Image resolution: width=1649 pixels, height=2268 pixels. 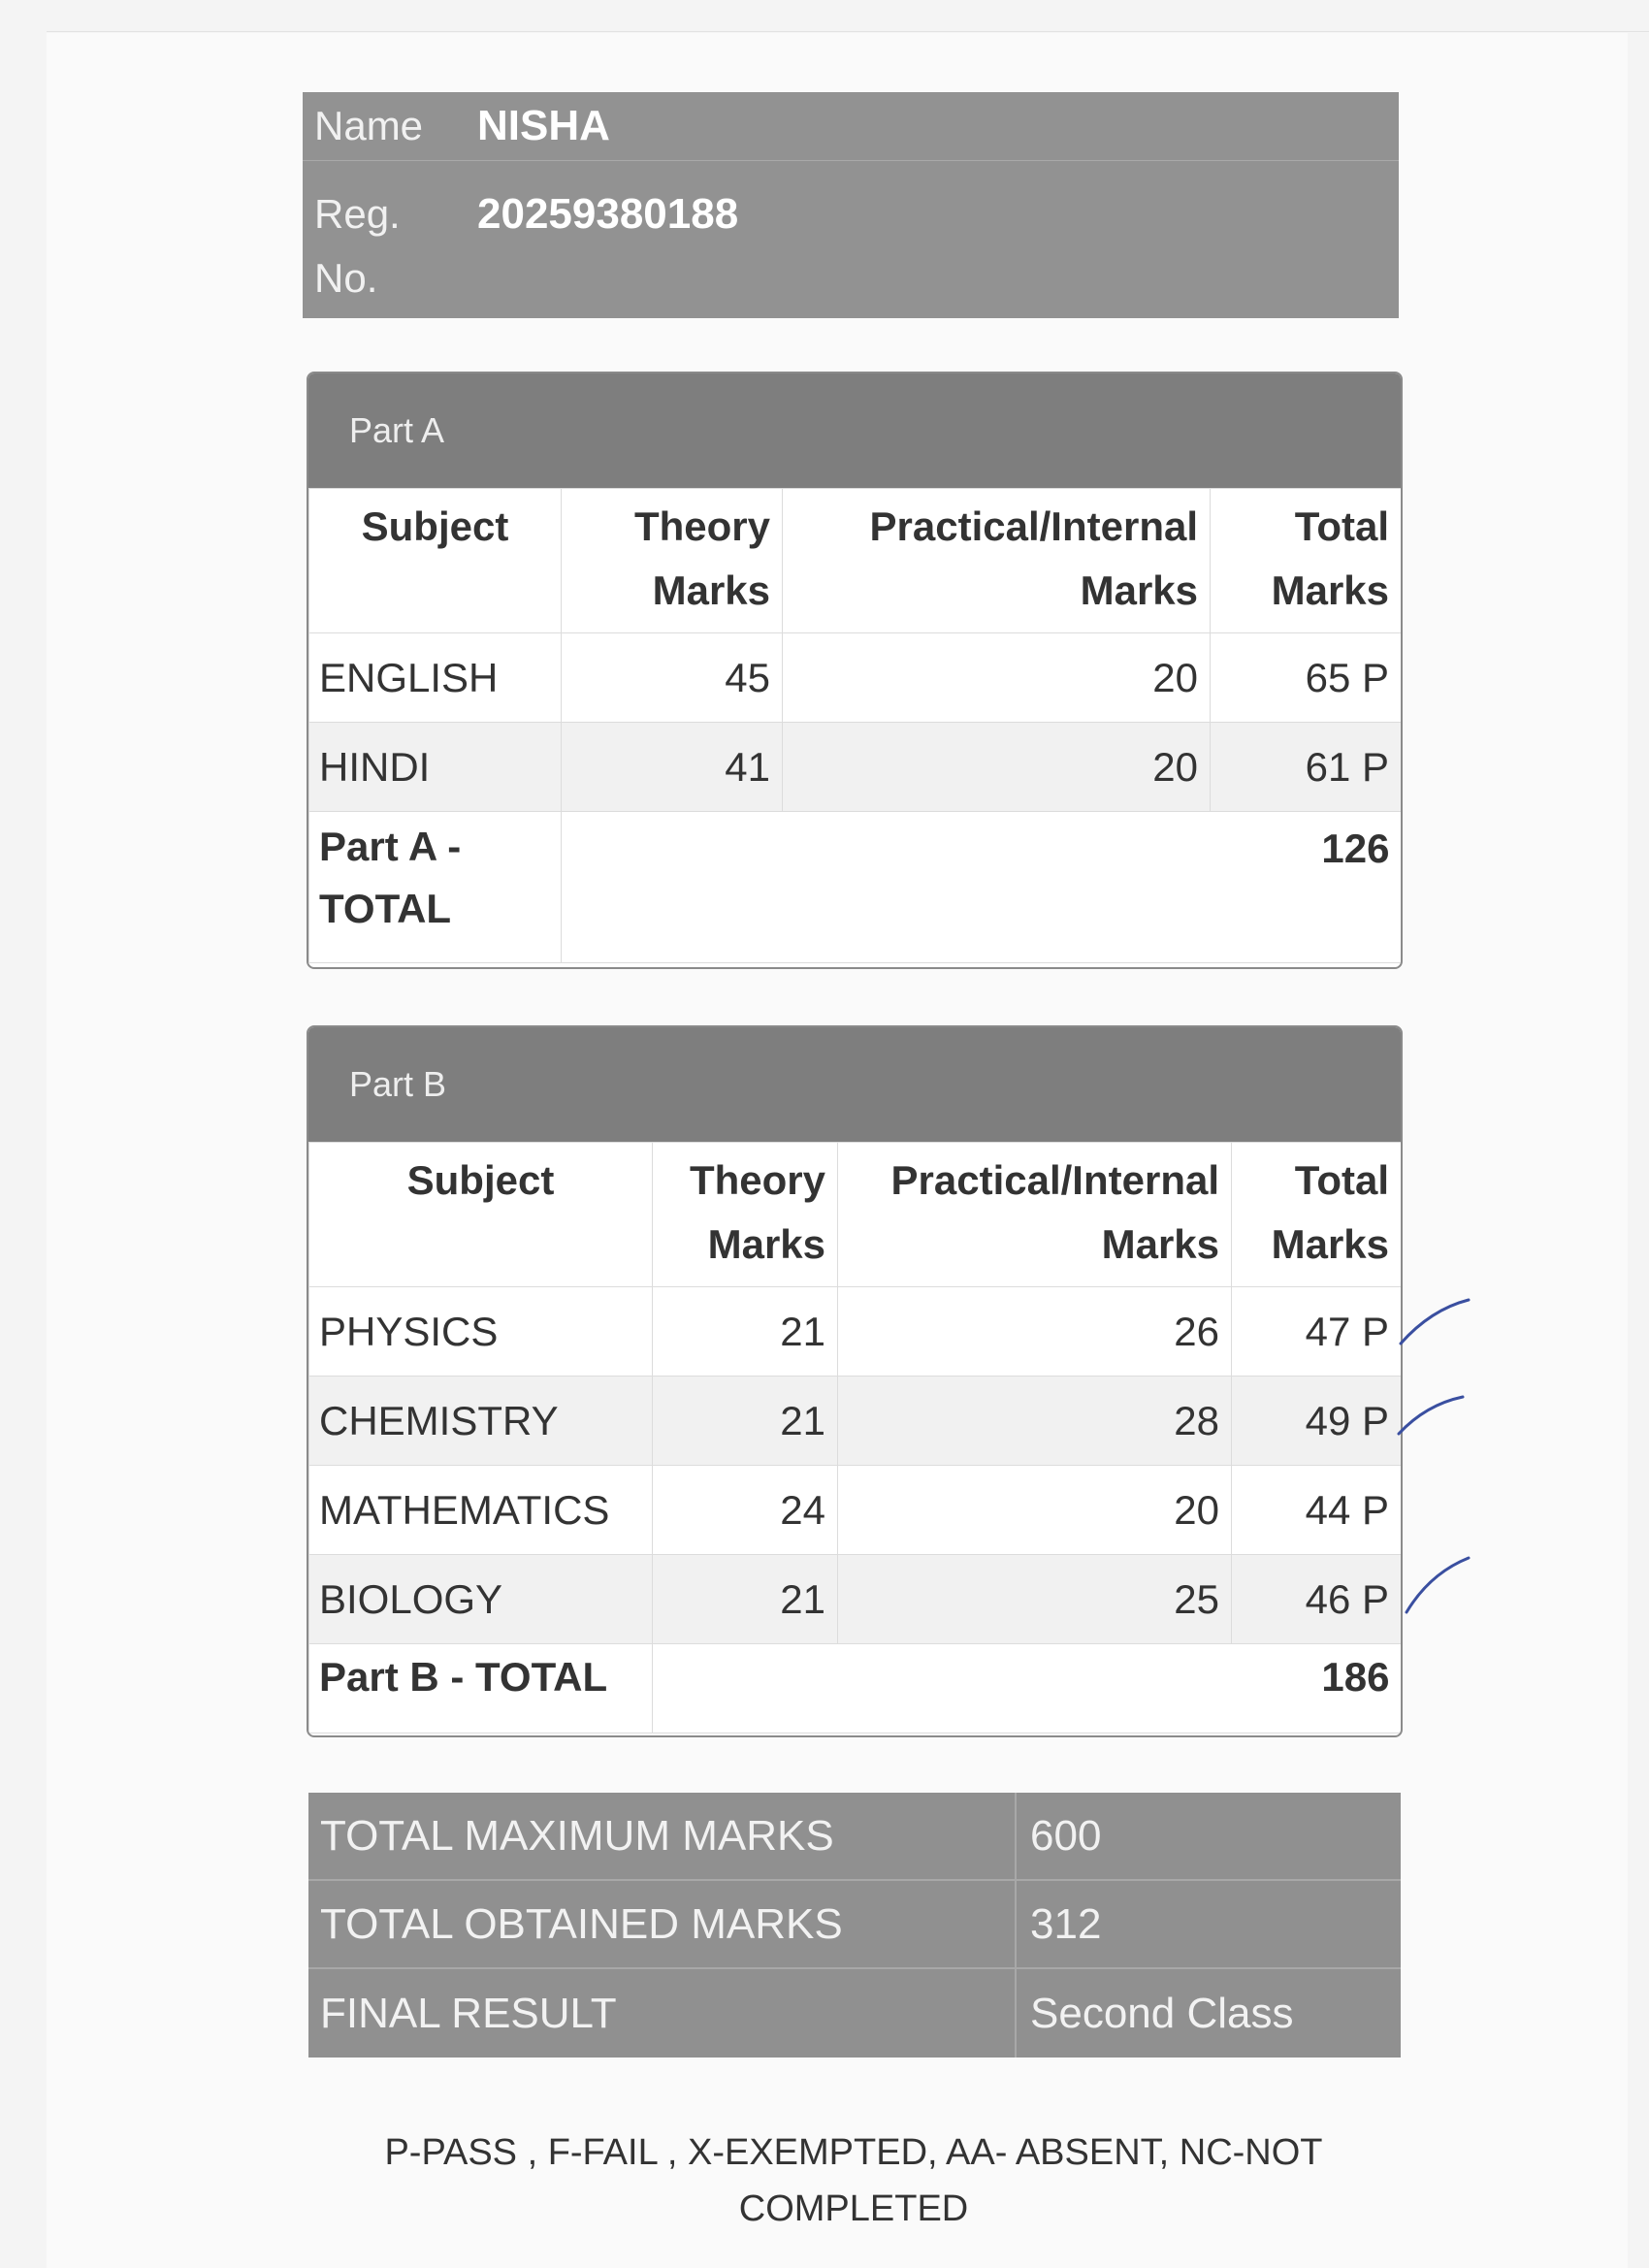 I want to click on total-cell: 46 P, so click(x=1316, y=1599).